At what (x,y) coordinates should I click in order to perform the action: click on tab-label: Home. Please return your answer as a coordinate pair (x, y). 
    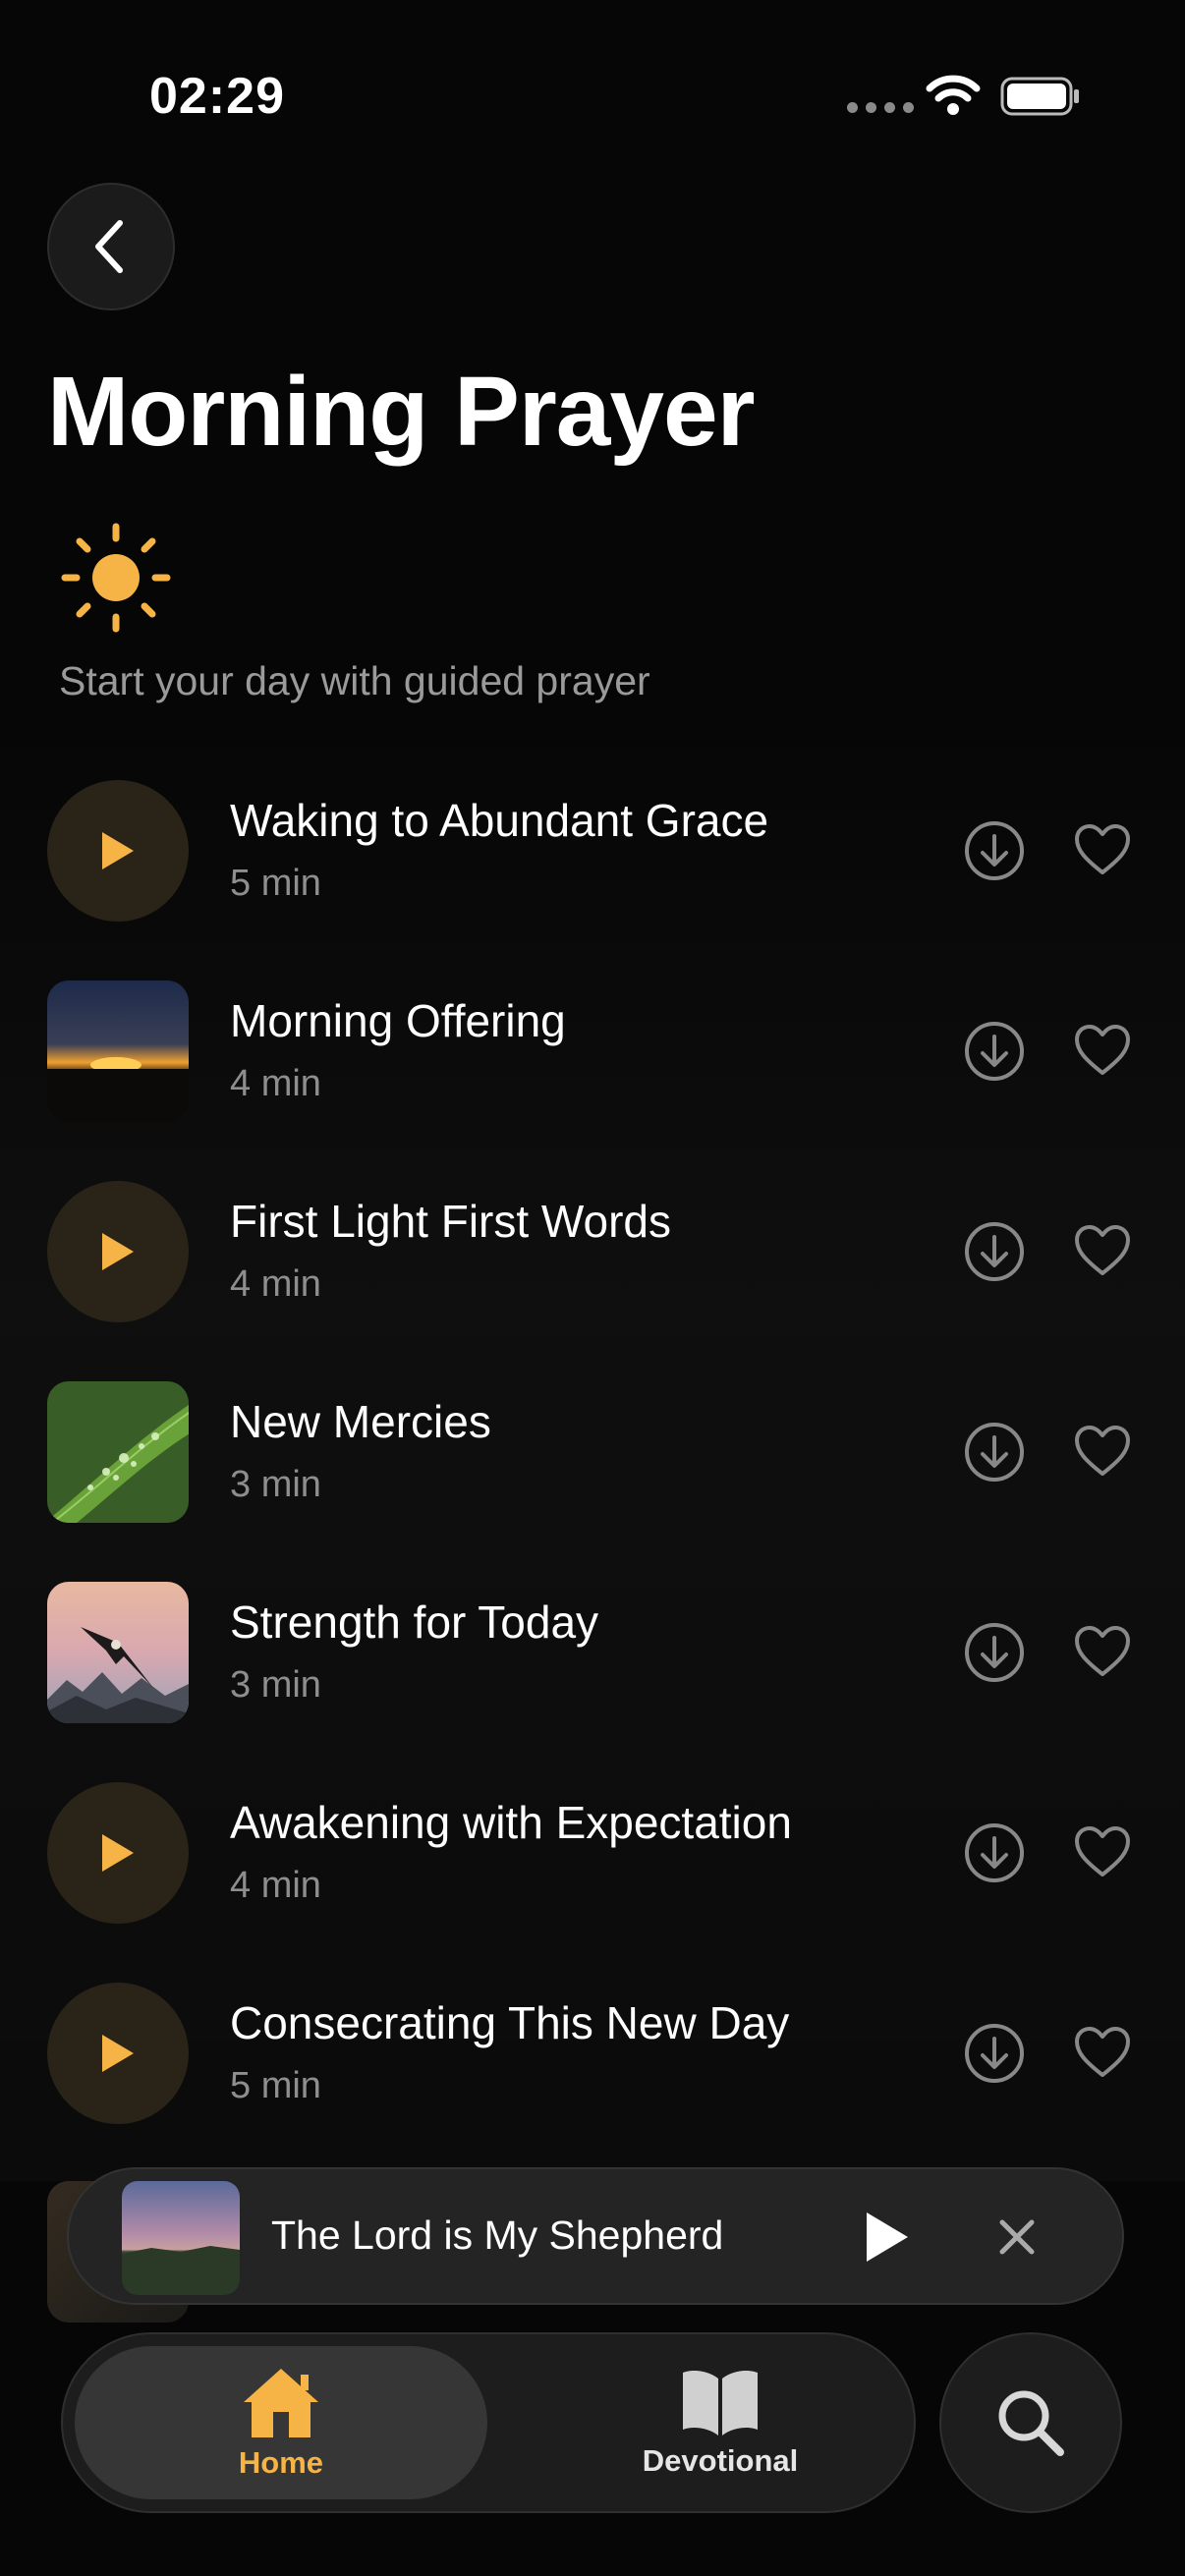
    Looking at the image, I should click on (281, 2462).